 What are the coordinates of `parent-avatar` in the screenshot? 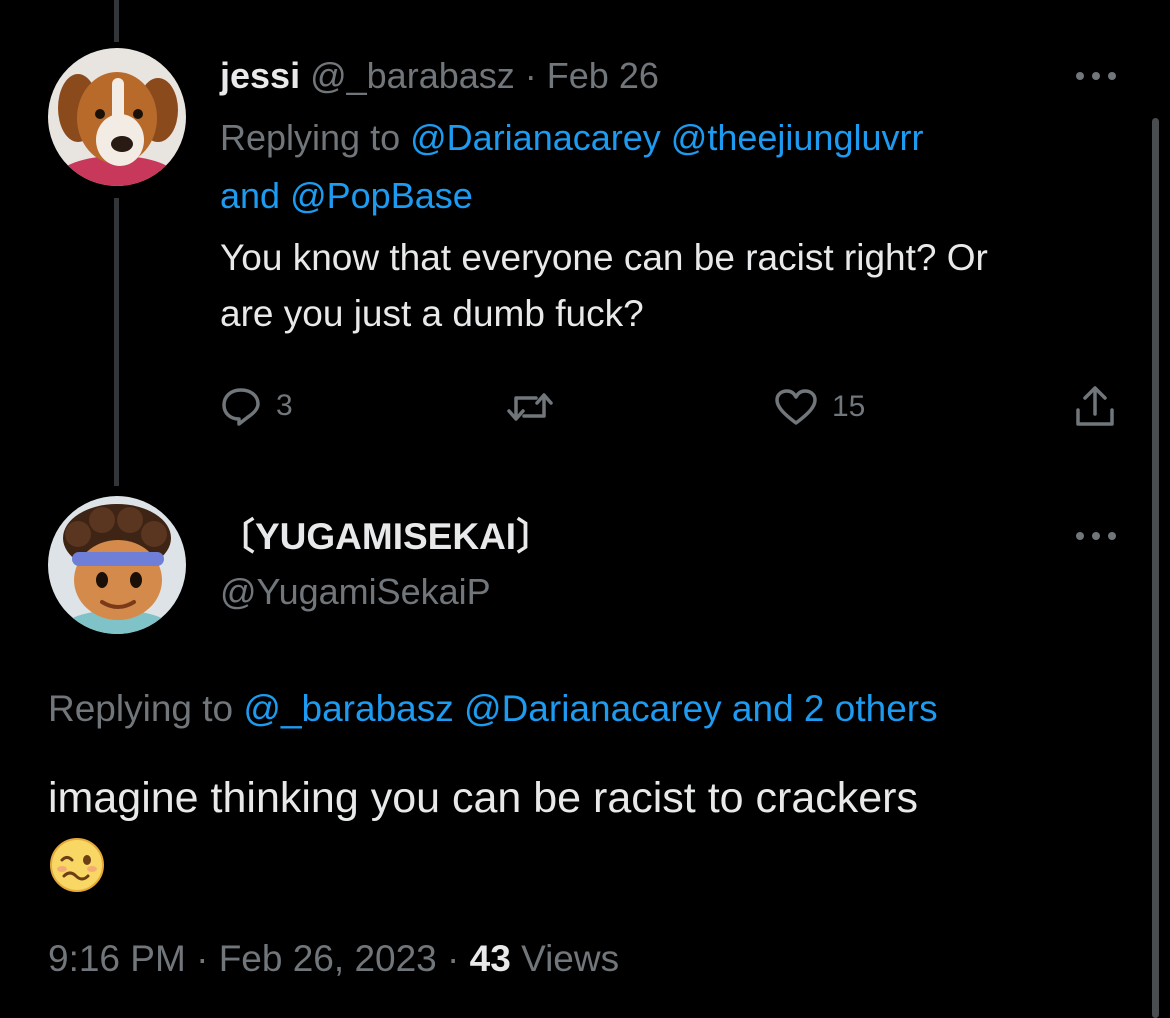 It's located at (117, 117).